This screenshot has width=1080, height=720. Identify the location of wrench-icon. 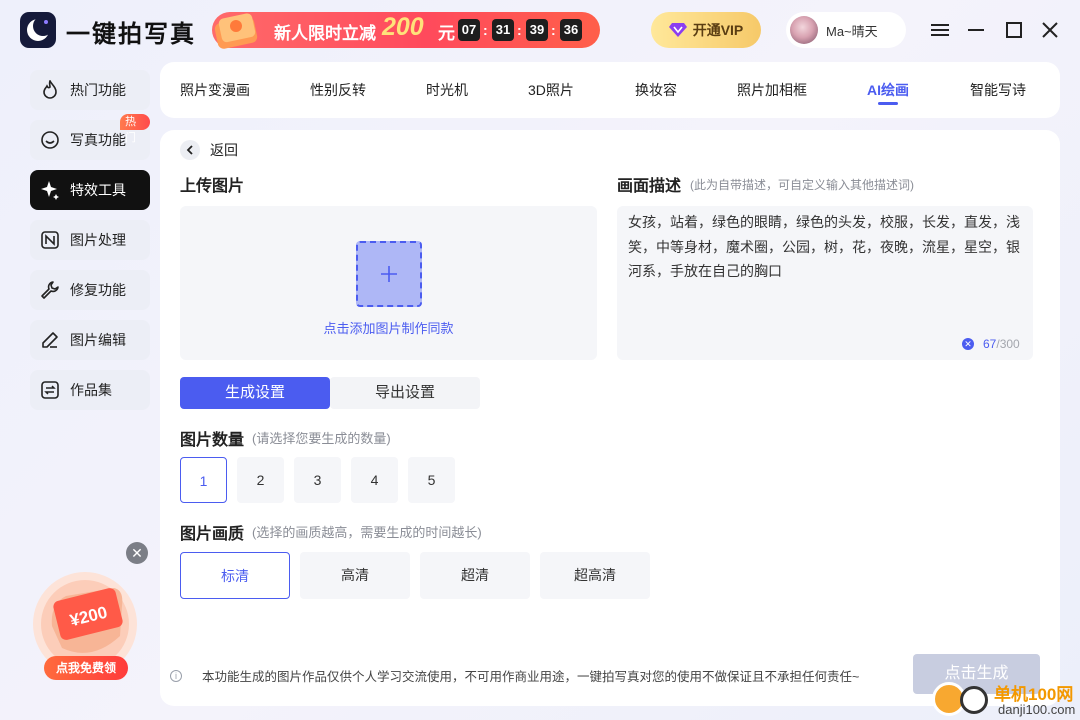
(50, 290).